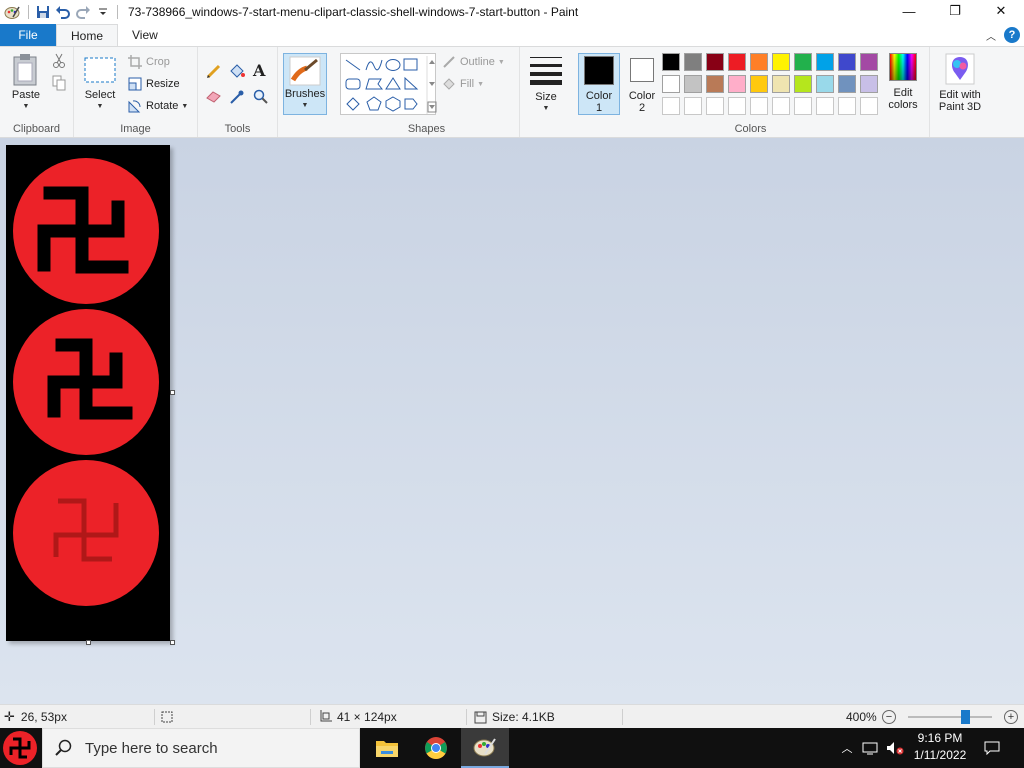 Image resolution: width=1024 pixels, height=768 pixels. What do you see at coordinates (326, 716) in the screenshot?
I see `image-size-icon` at bounding box center [326, 716].